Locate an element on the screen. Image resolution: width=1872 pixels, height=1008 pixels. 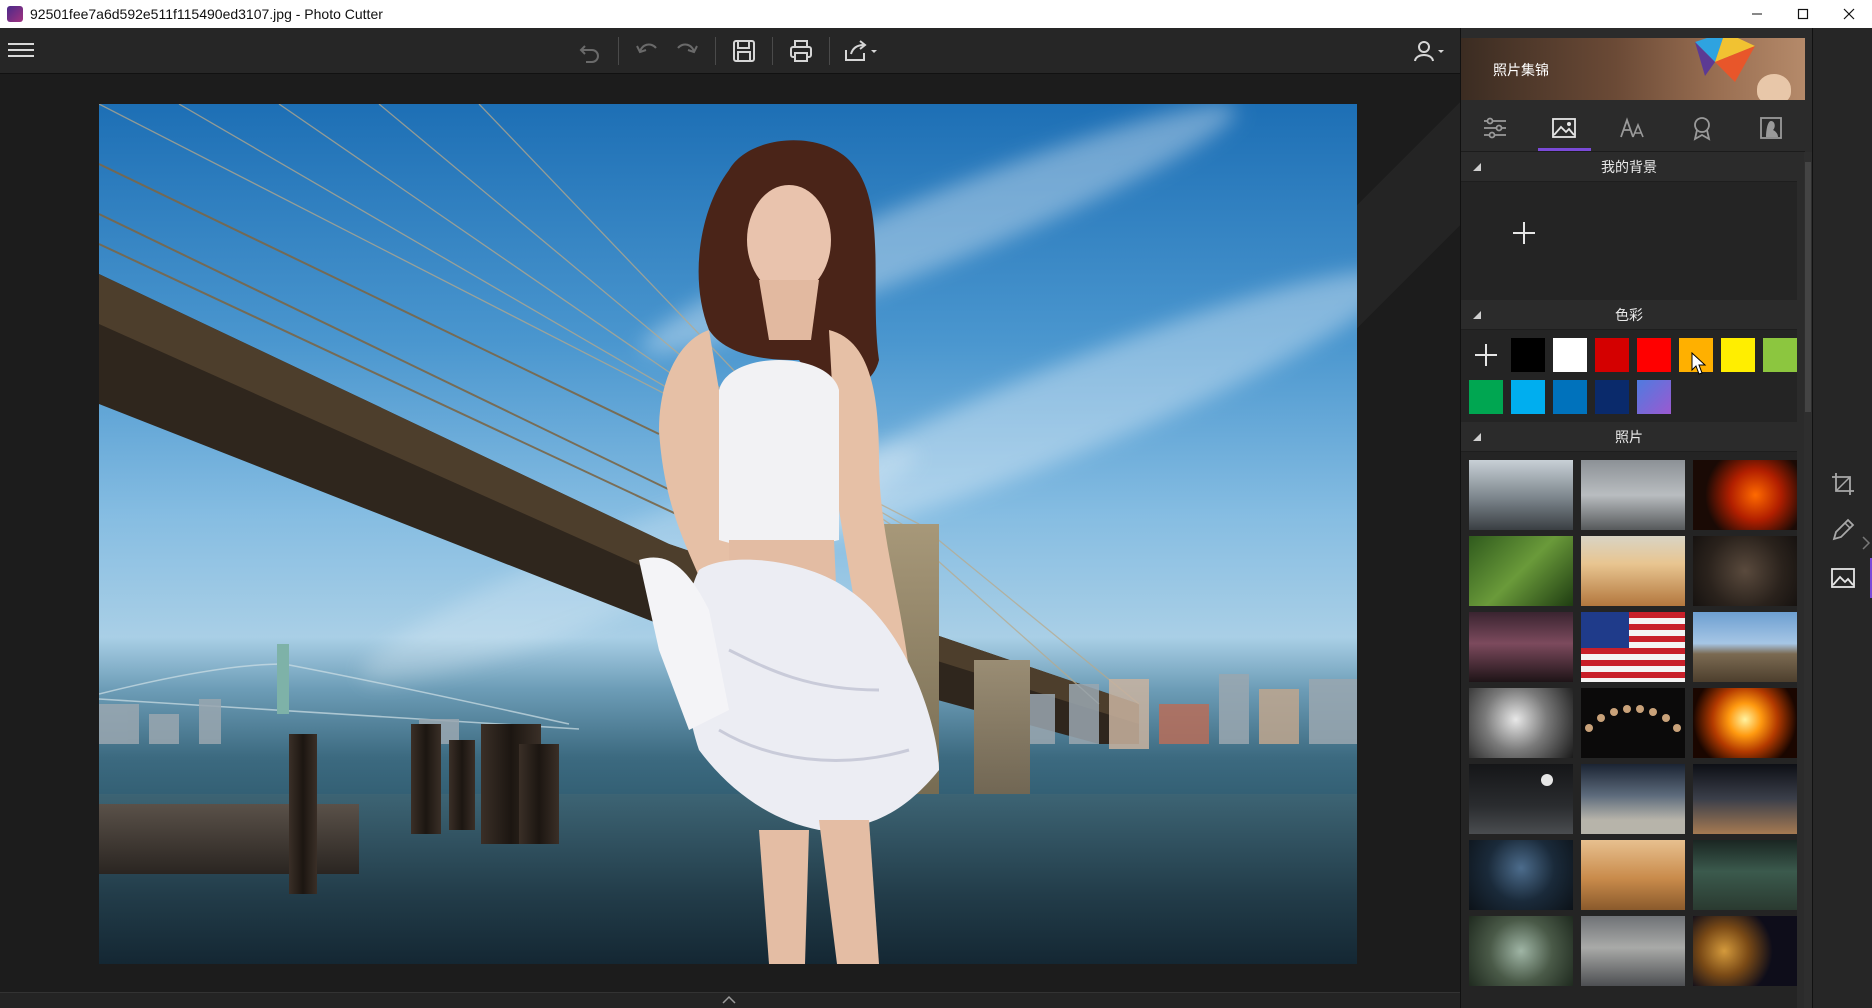
chevron-right-icon is located at coordinates (1866, 545).